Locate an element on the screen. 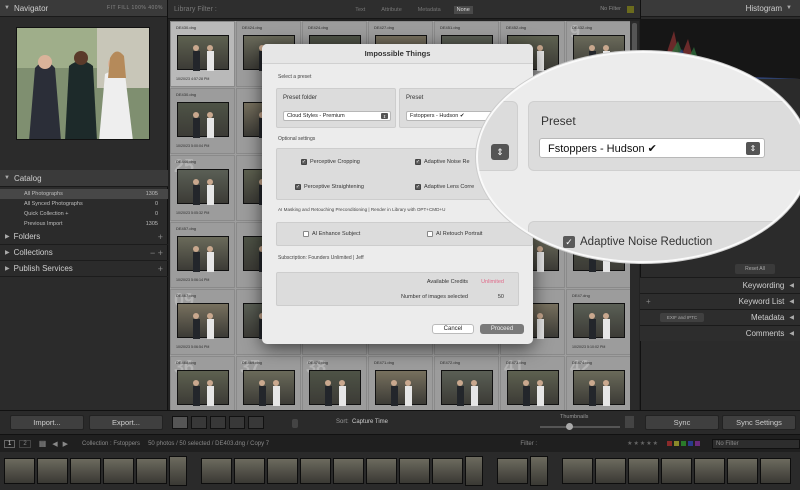 Image resolution: width=800 pixels, height=490 pixels. filmstrip is located at coordinates (400, 471).